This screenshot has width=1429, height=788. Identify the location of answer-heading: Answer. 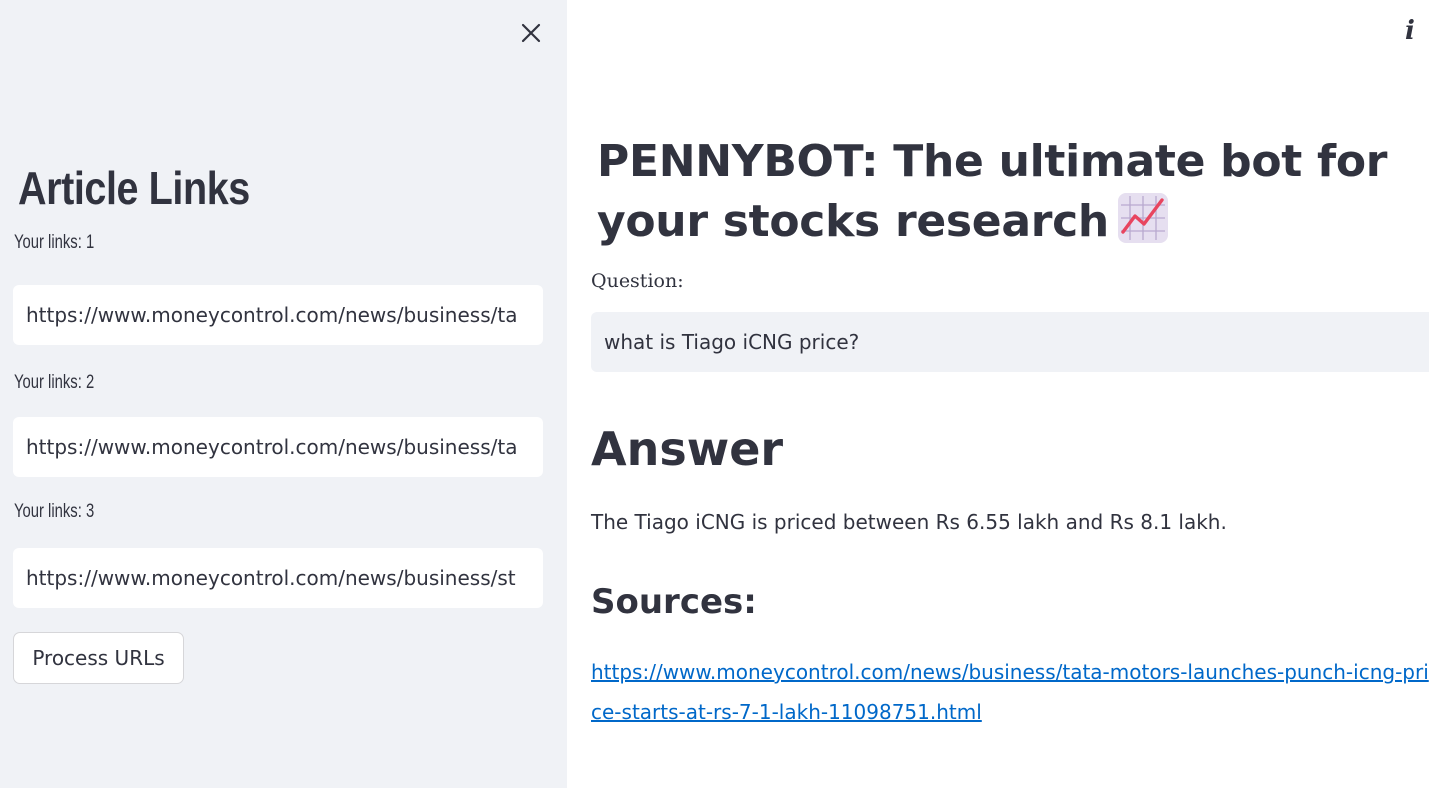
(687, 449).